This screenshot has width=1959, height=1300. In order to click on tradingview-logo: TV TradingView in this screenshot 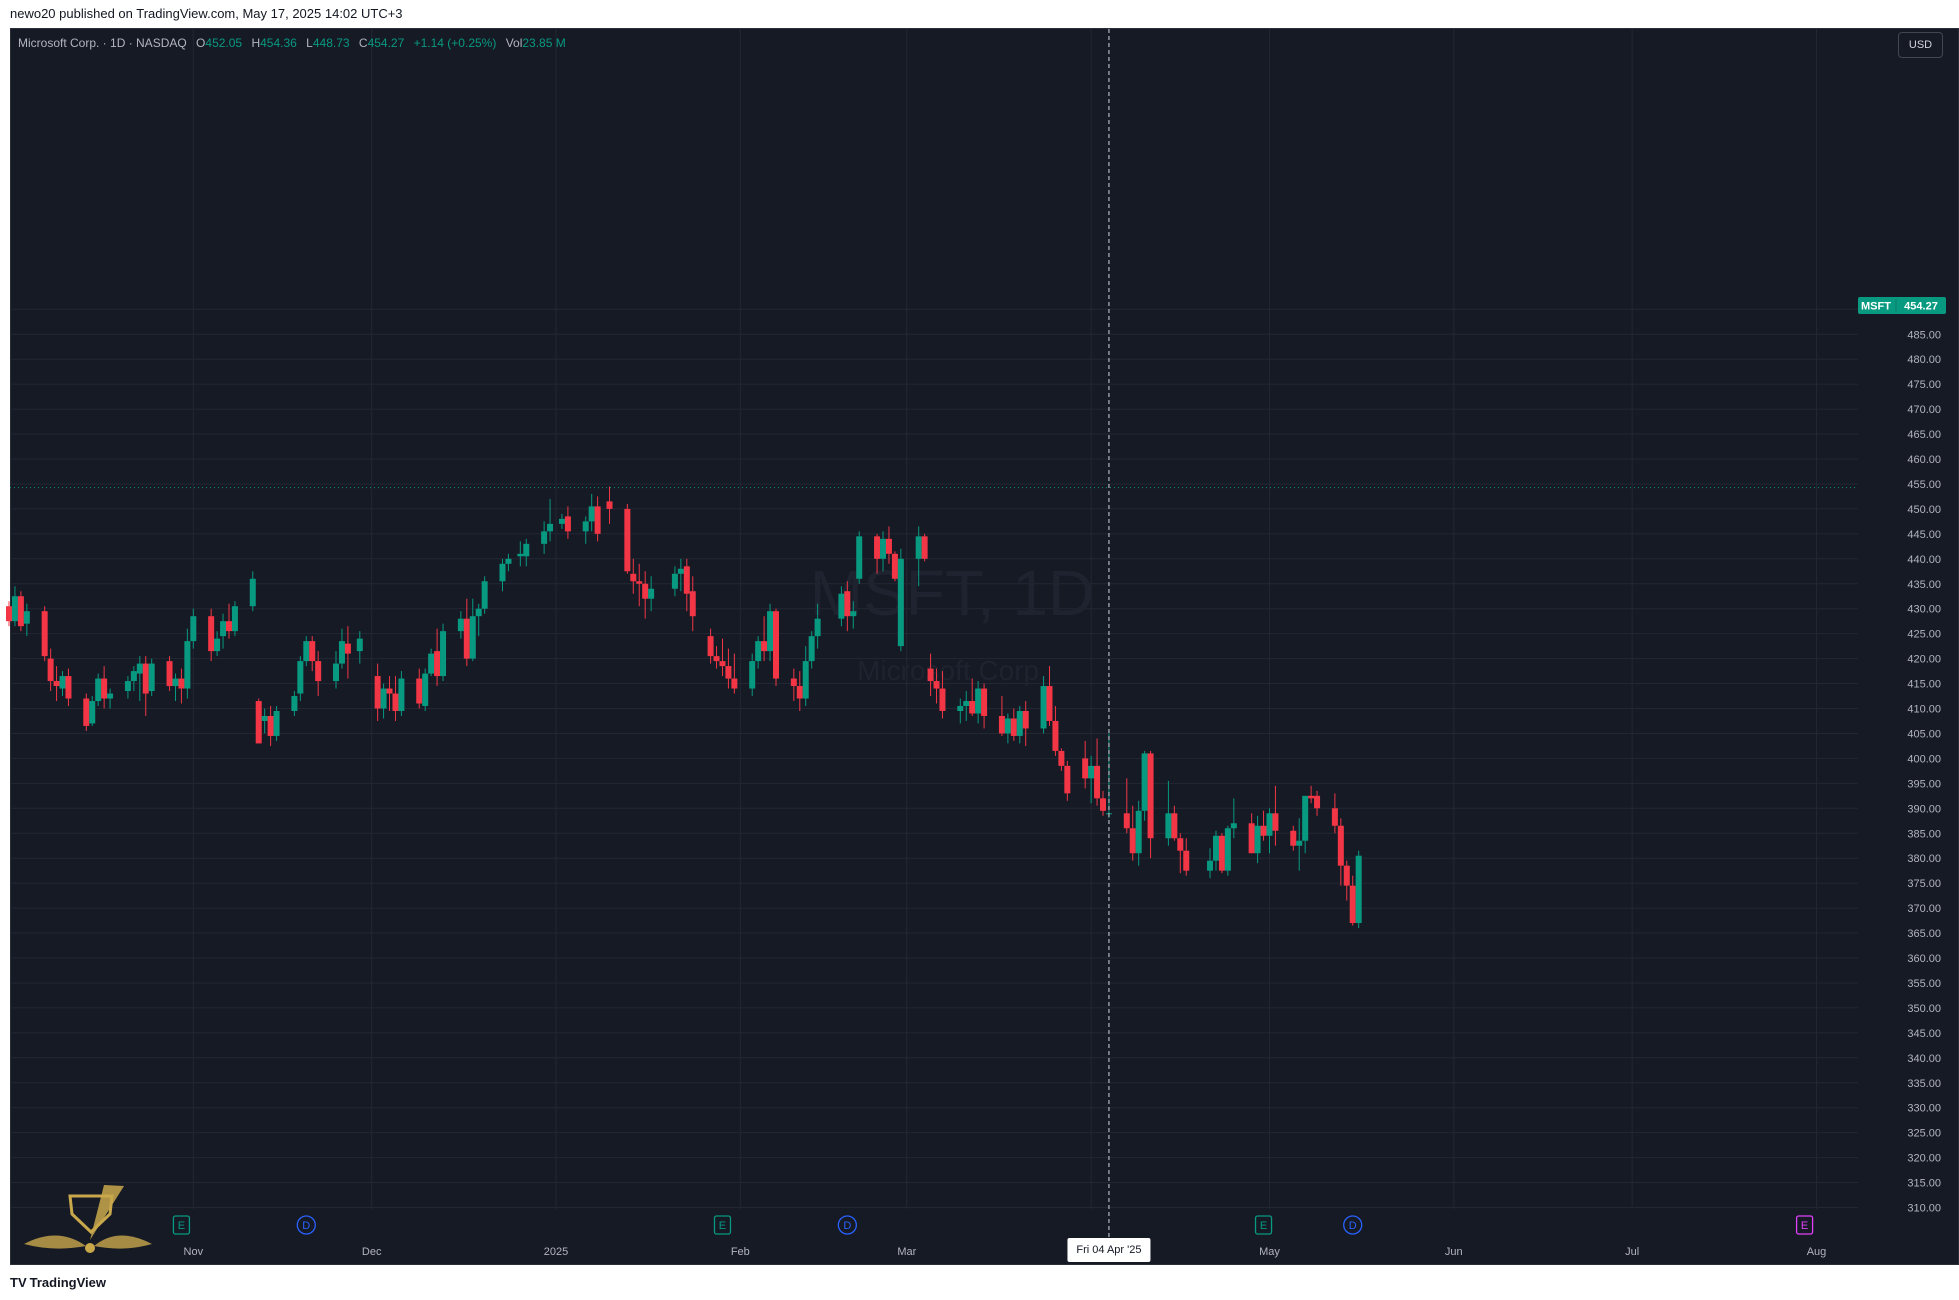, I will do `click(58, 1283)`.